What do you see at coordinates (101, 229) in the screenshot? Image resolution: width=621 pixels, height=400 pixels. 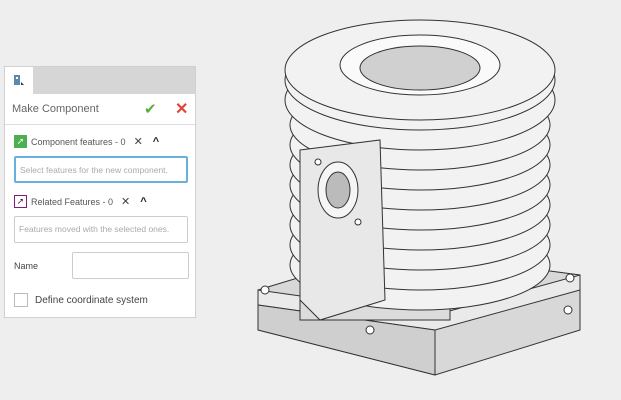 I see `related-features-input: Features moved with the selected ones.` at bounding box center [101, 229].